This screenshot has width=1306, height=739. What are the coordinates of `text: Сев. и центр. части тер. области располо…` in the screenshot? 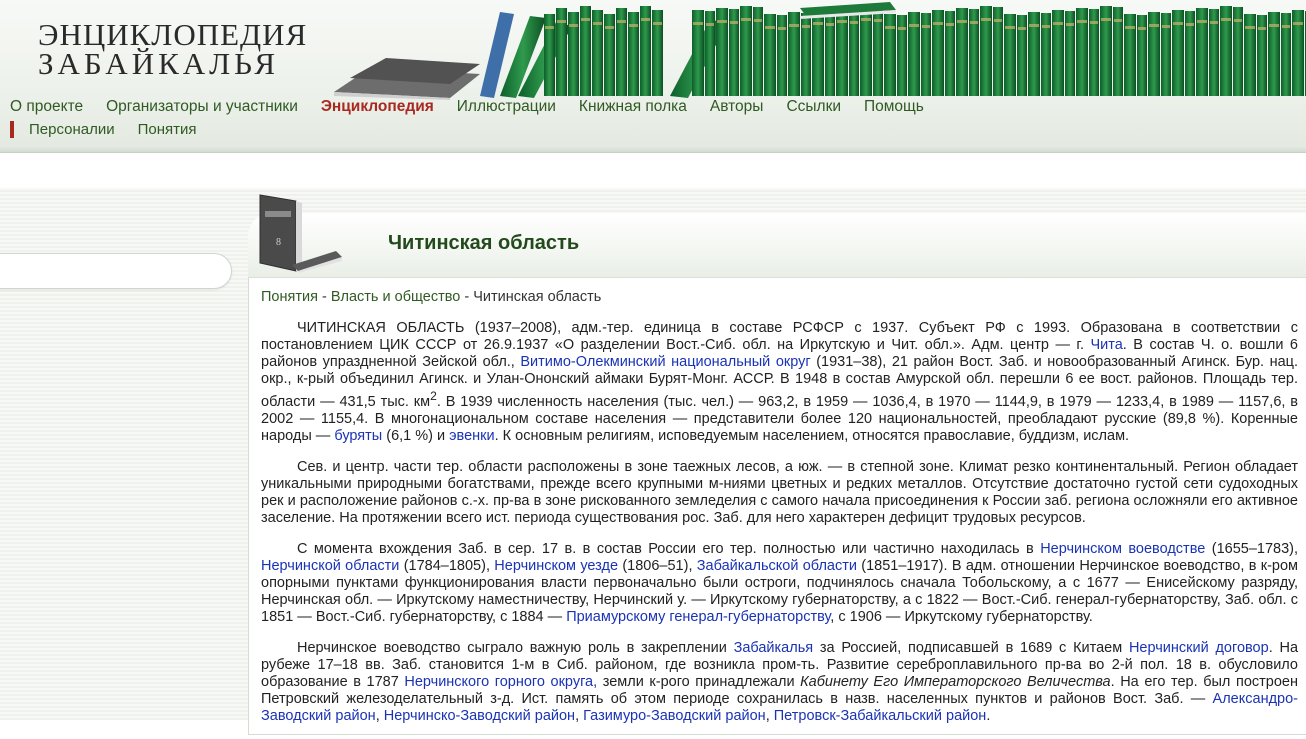 It's located at (779, 492).